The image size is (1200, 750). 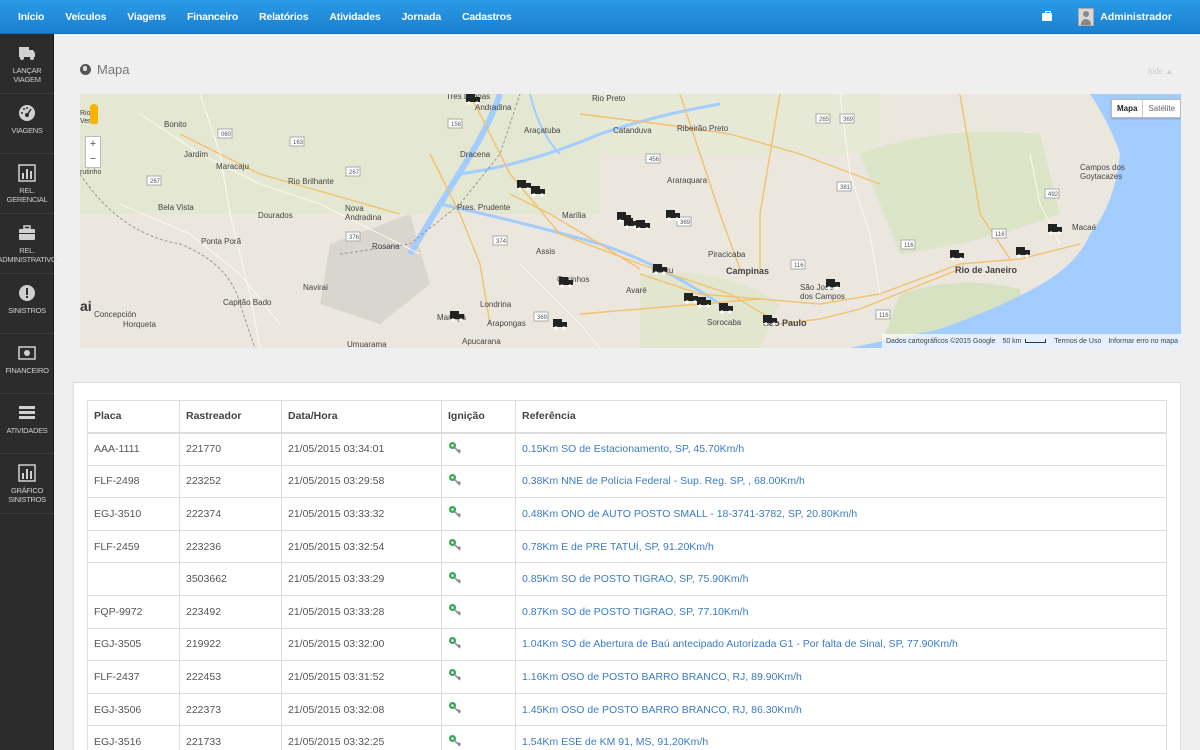 I want to click on cell-datahora: 21/05/2015 03:33:29, so click(x=361, y=579).